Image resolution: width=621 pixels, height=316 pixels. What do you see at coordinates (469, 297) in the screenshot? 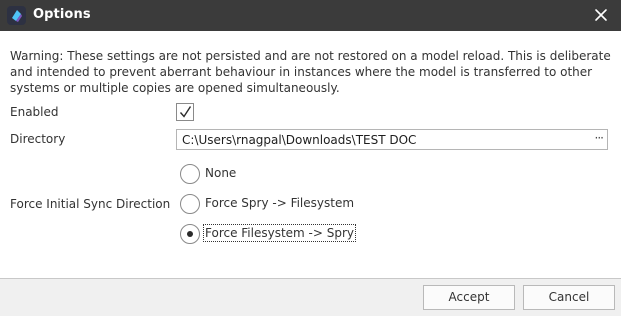
I see `accept-button: Accept` at bounding box center [469, 297].